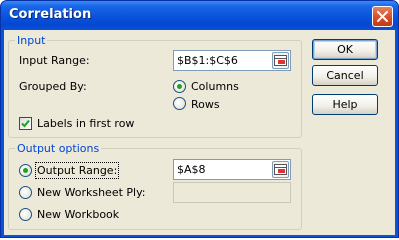 This screenshot has height=240, width=399. I want to click on new-worksheet-ply-input, so click(232, 192).